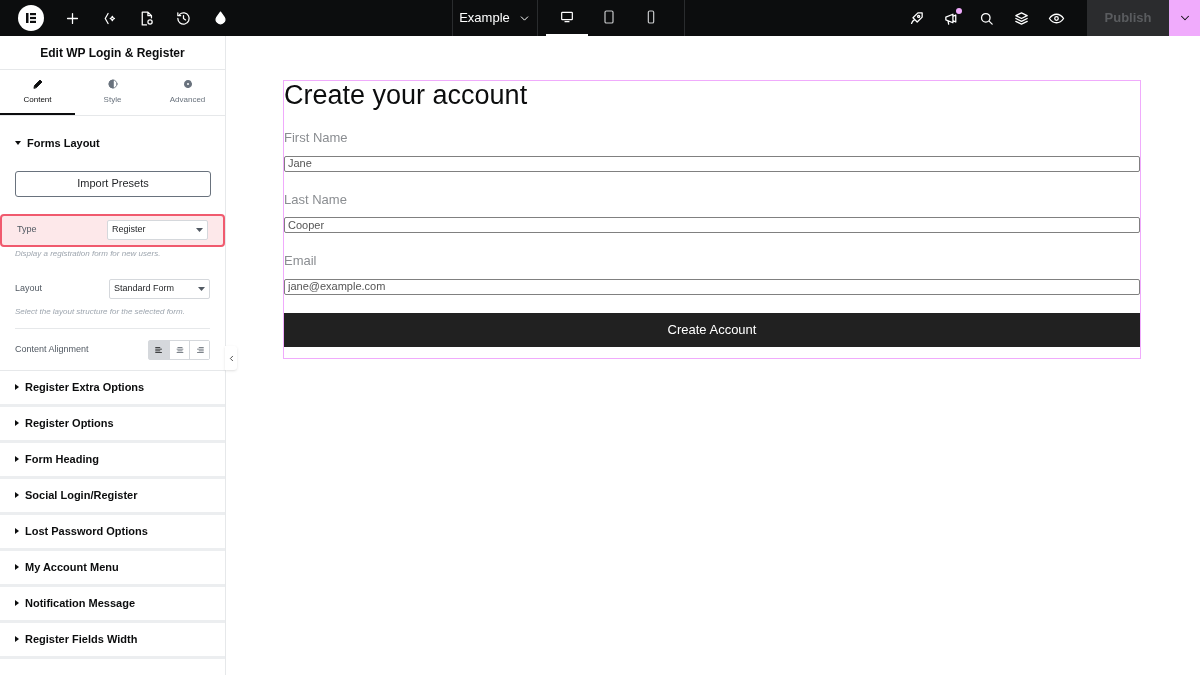  I want to click on help-text: Display a registration form for new users., so click(88, 253).